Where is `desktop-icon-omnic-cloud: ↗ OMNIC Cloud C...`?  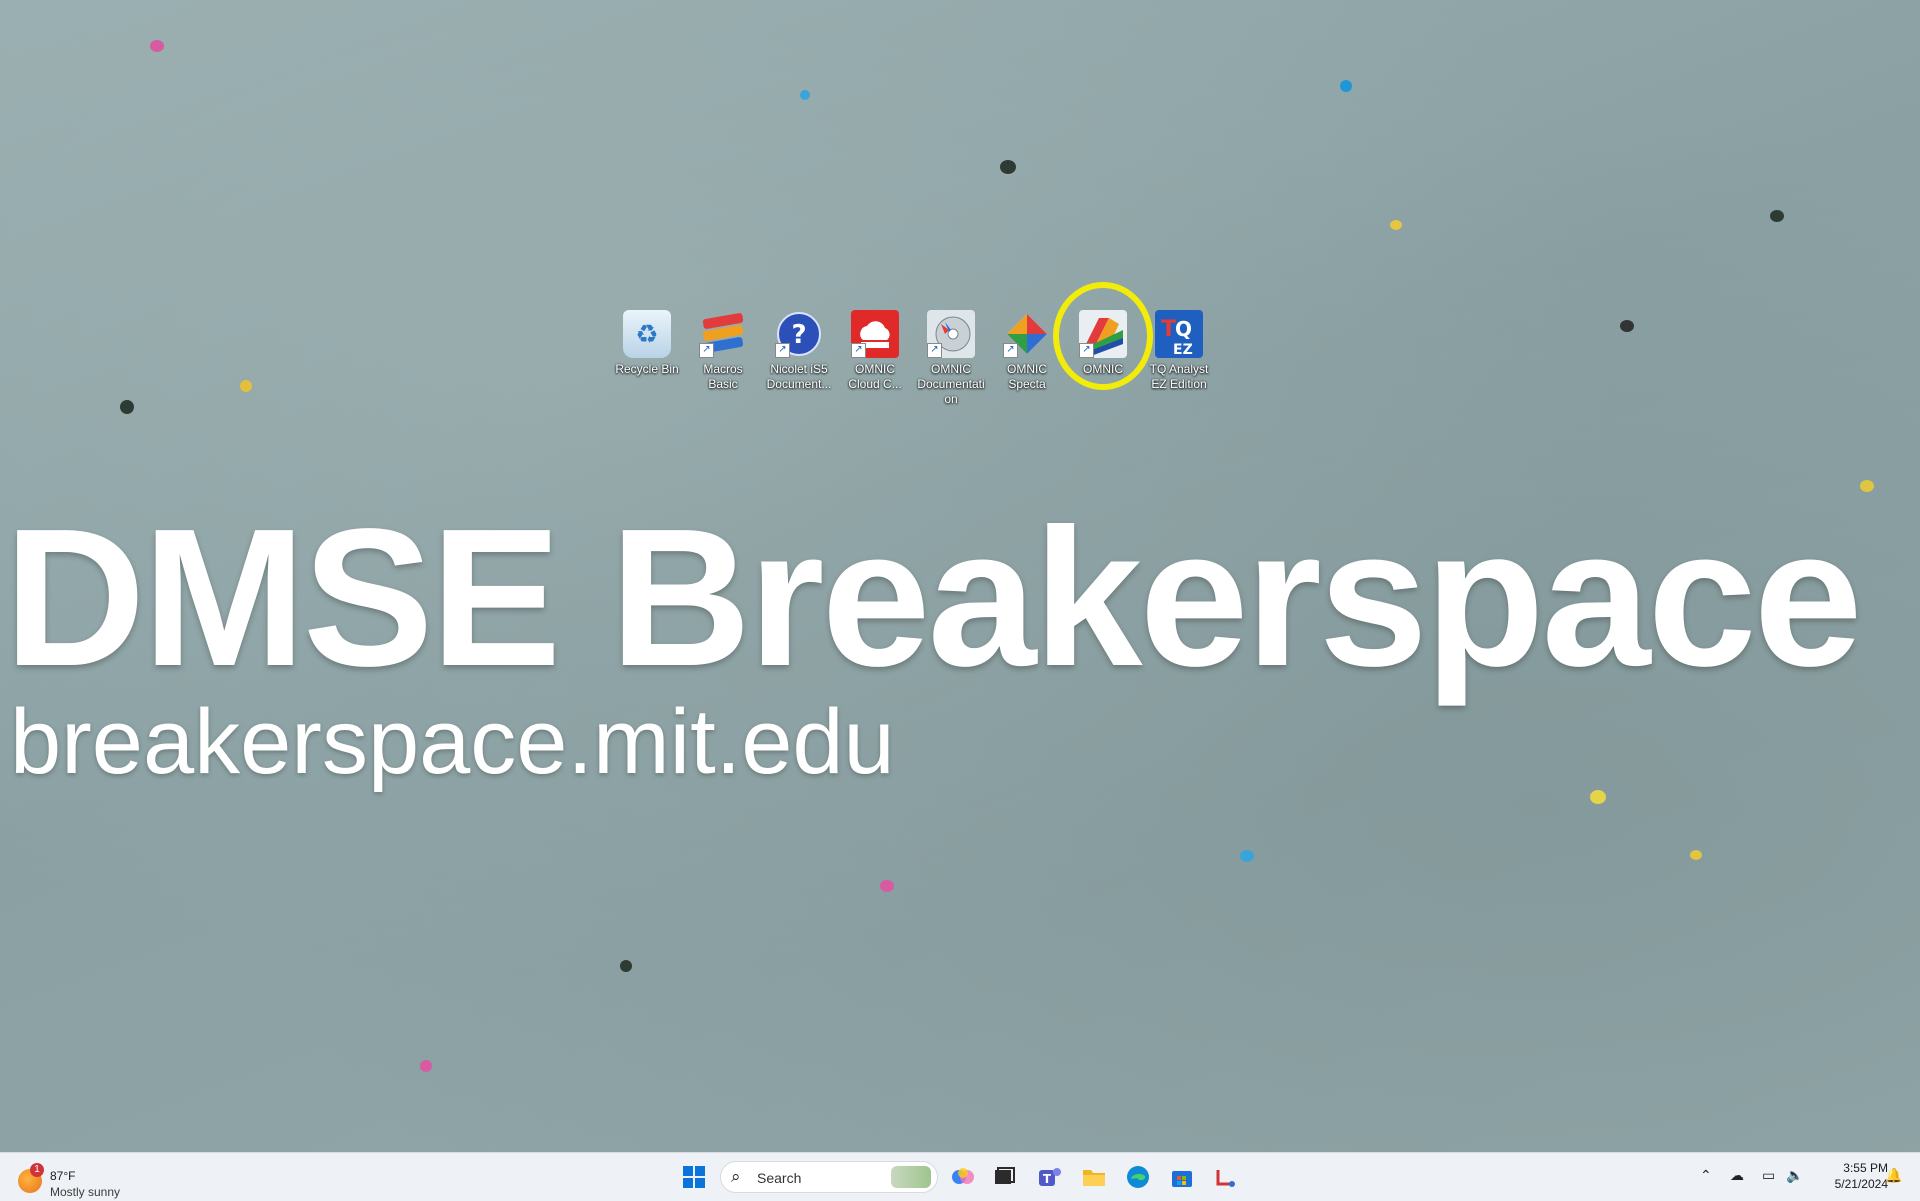 desktop-icon-omnic-cloud: ↗ OMNIC Cloud C... is located at coordinates (875, 360).